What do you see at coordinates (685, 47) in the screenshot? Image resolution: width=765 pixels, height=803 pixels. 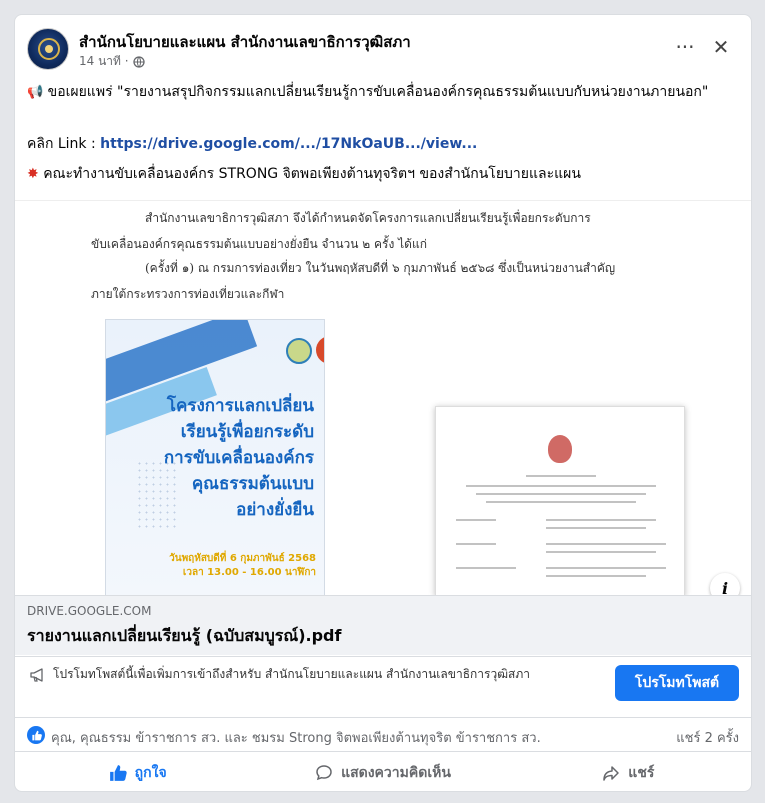 I see `more-options-icon: ···` at bounding box center [685, 47].